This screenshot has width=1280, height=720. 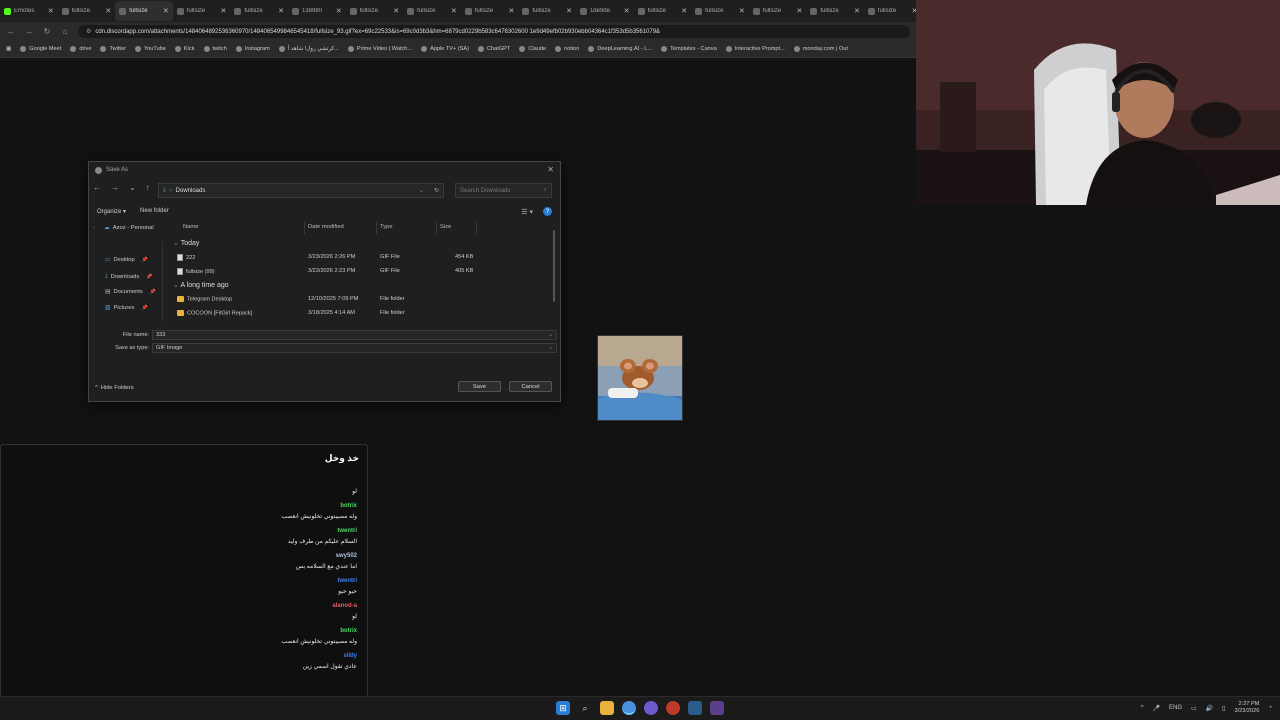 I want to click on discord-icon, so click(x=651, y=708).